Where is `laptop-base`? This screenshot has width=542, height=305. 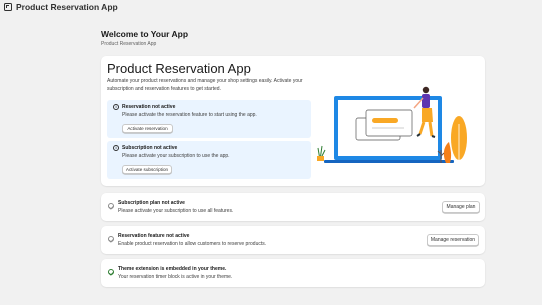 laptop-base is located at coordinates (389, 161).